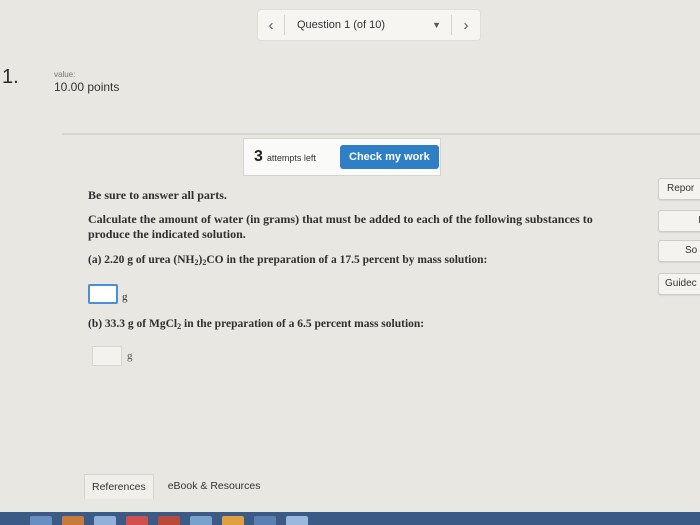 The image size is (700, 525). I want to click on chevron-left-icon: ‹, so click(271, 25).